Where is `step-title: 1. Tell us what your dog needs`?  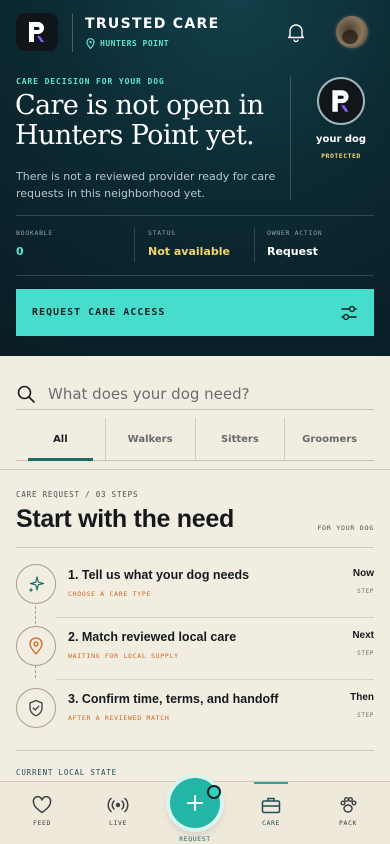 step-title: 1. Tell us what your dog needs is located at coordinates (159, 575).